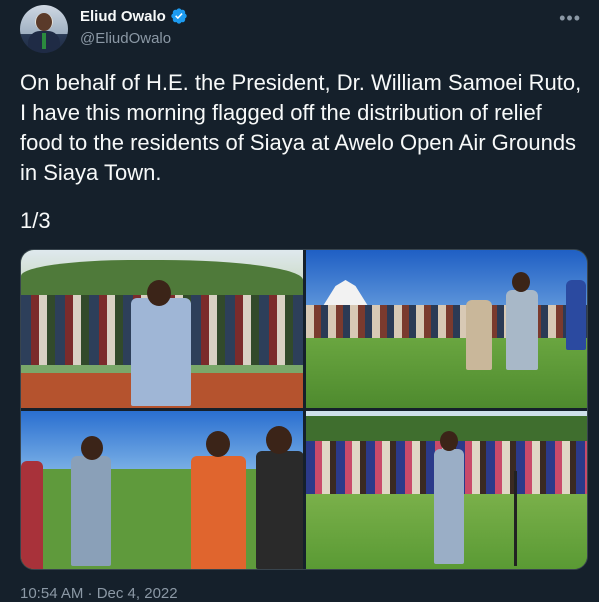 The image size is (599, 602). Describe the element at coordinates (179, 16) in the screenshot. I see `verified-badge-icon` at that location.